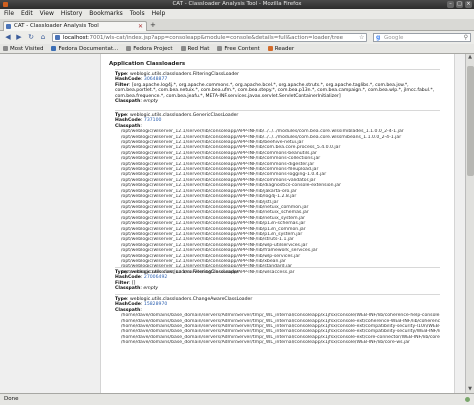  I want to click on section-title: Application Classloaders, so click(147, 64).